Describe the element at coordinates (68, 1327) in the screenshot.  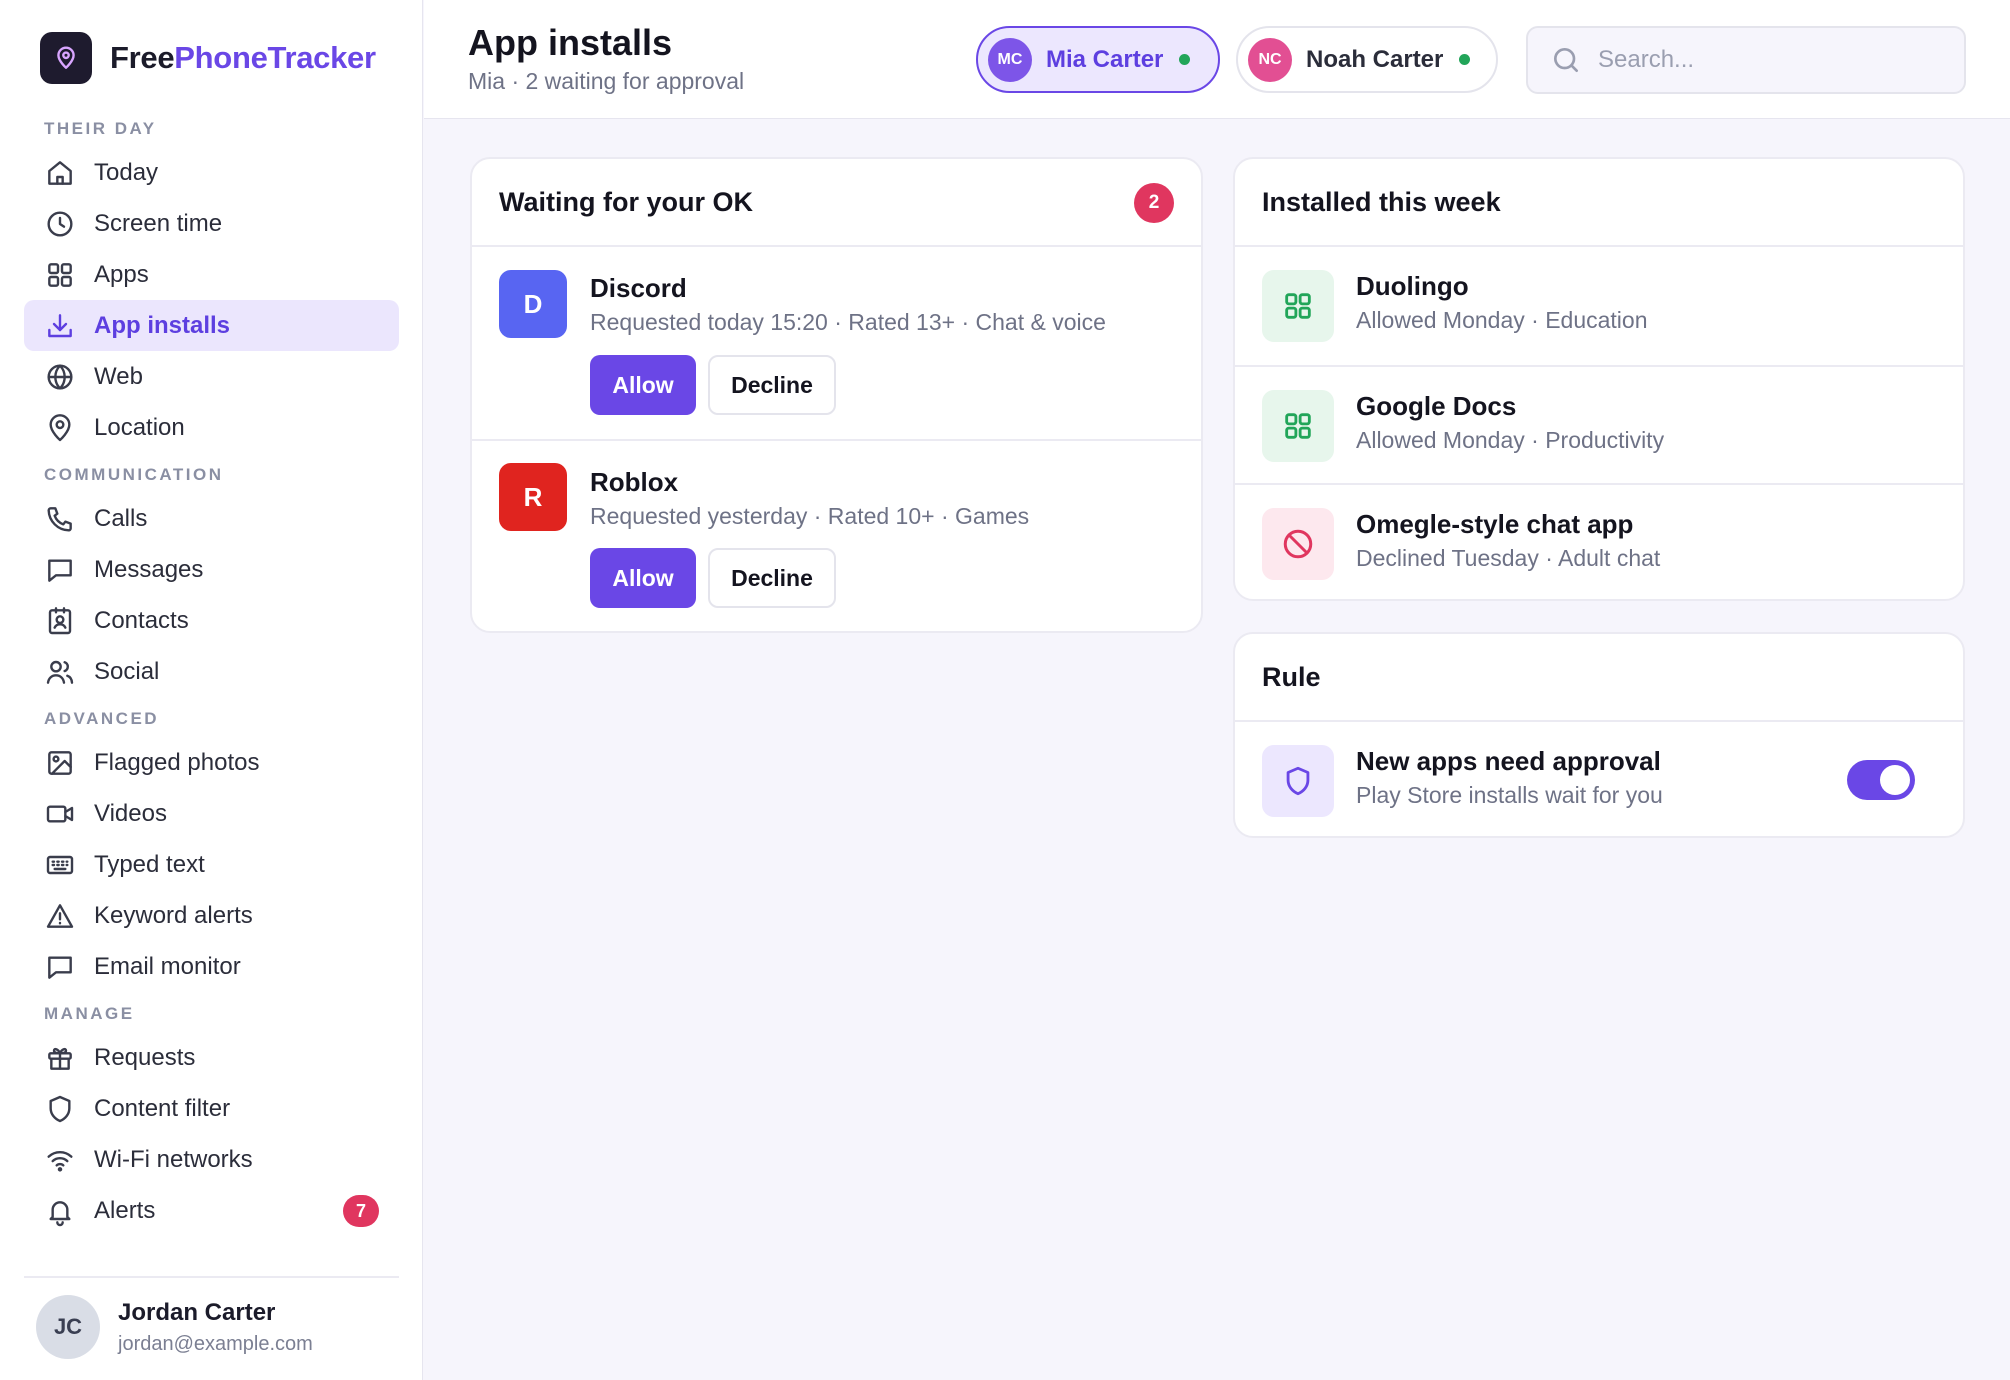
I see `avatar: JC` at that location.